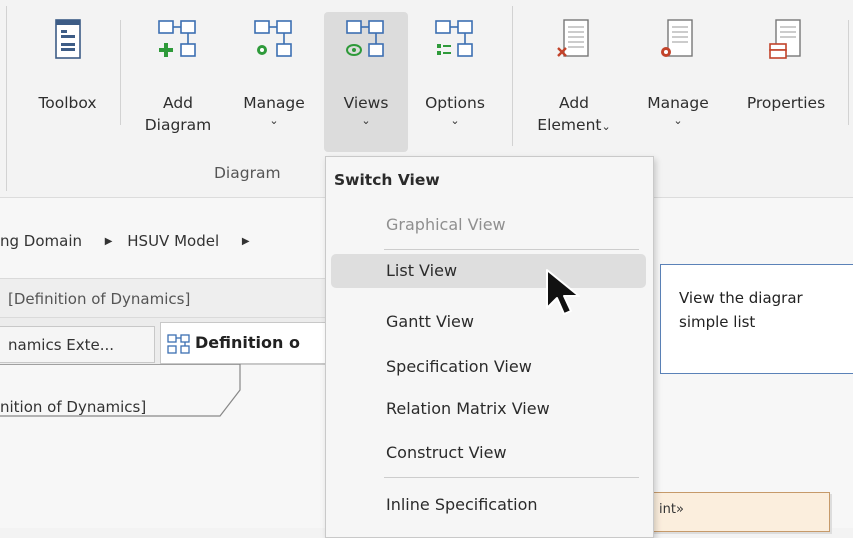  Describe the element at coordinates (717, 322) in the screenshot. I see `tooltip-line: simple list` at that location.